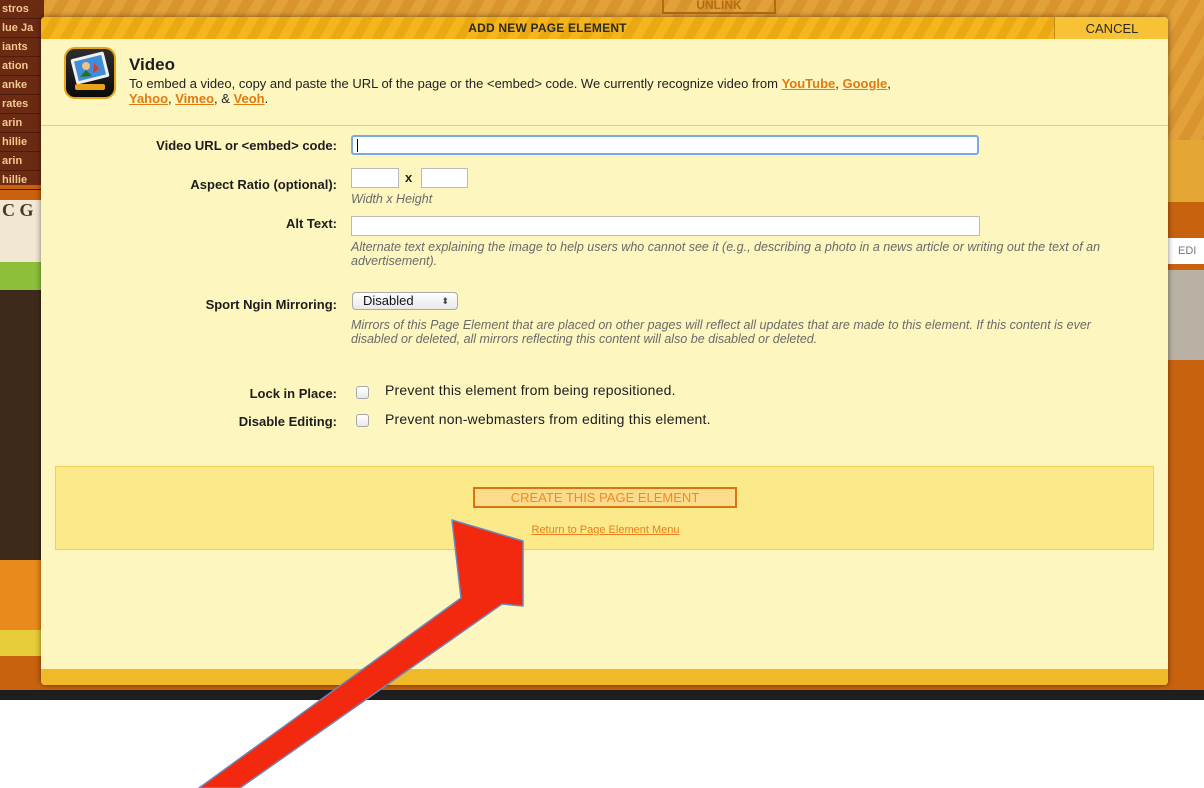 The image size is (1204, 788). What do you see at coordinates (361, 653) in the screenshot?
I see `annotation-arrow-icon` at bounding box center [361, 653].